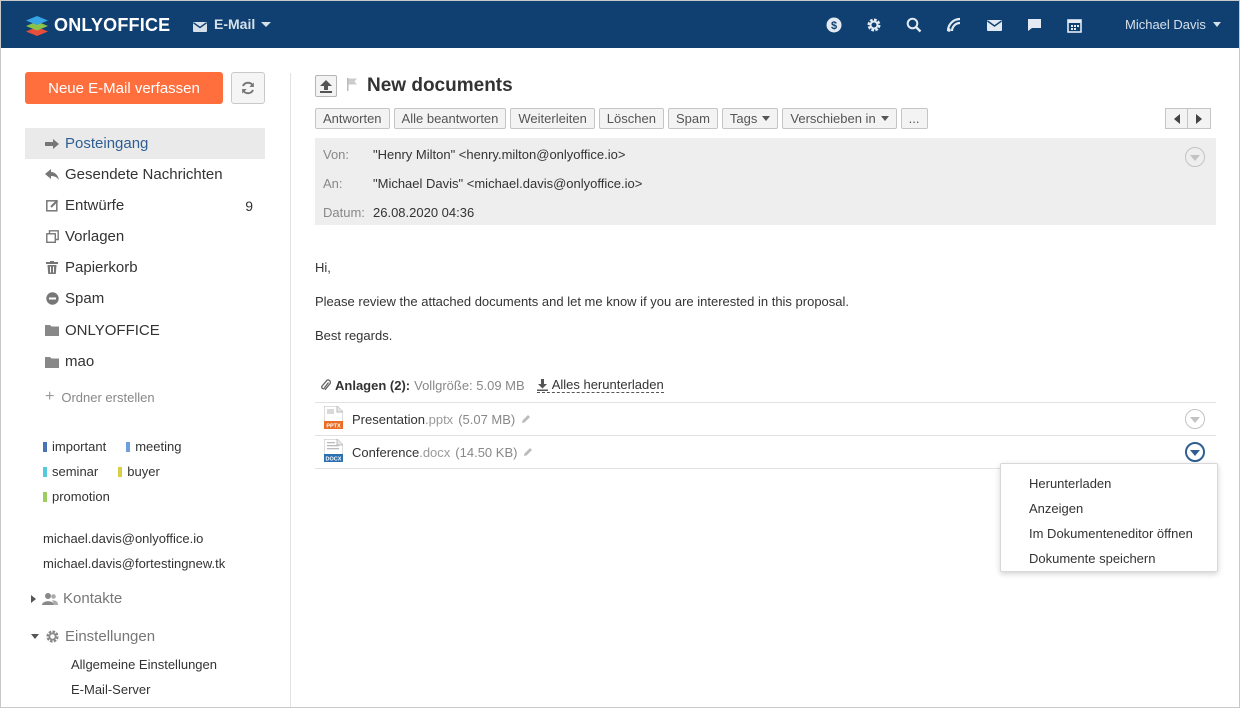 The width and height of the screenshot is (1240, 708). I want to click on tag-buyer: buyer, so click(139, 471).